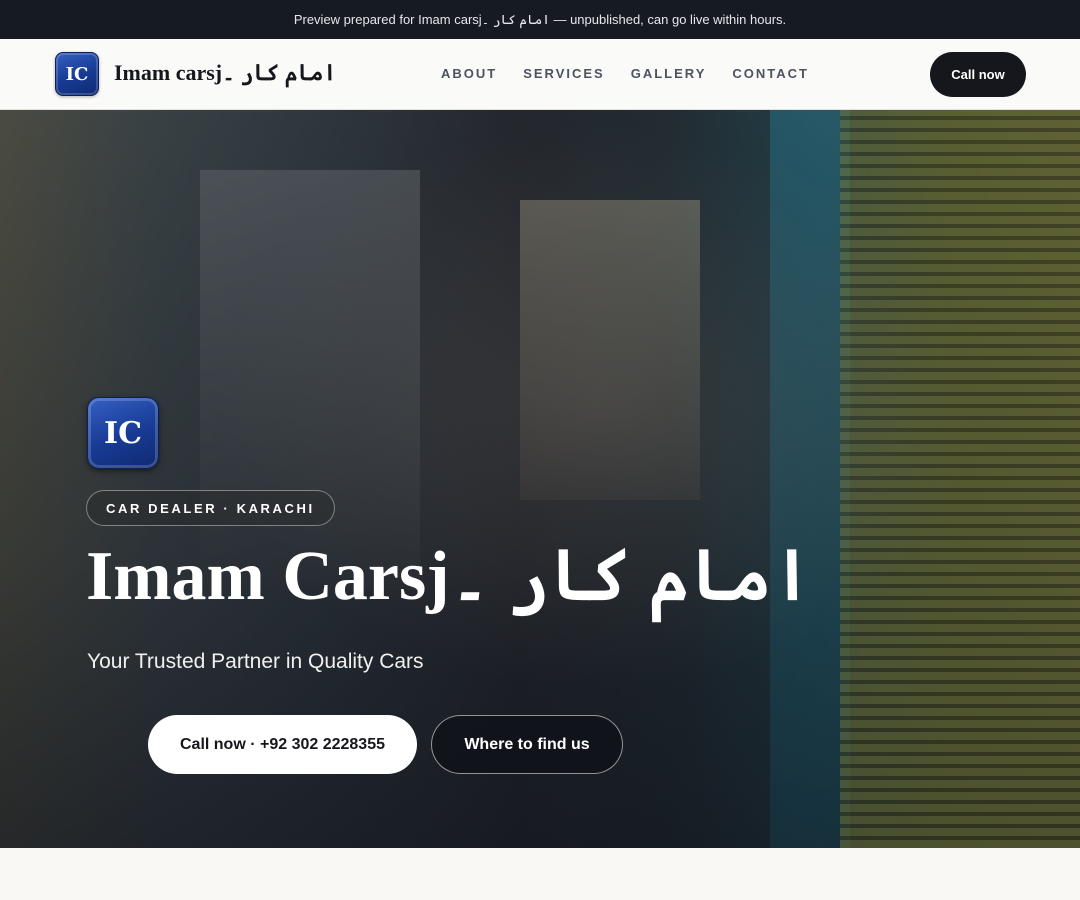 This screenshot has width=1080, height=900. I want to click on hero-subtitle: Your Trusted Partner in Quality Cars, so click(255, 661).